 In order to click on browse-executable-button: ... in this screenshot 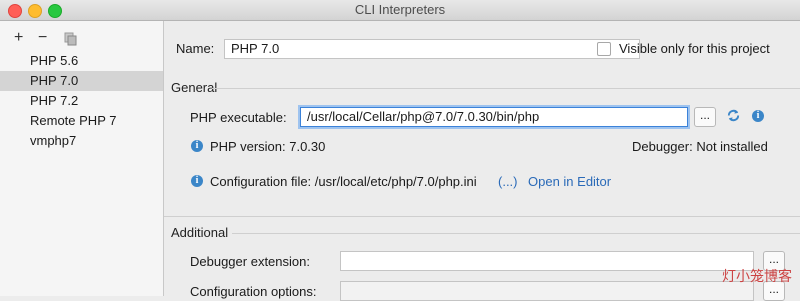, I will do `click(705, 117)`.